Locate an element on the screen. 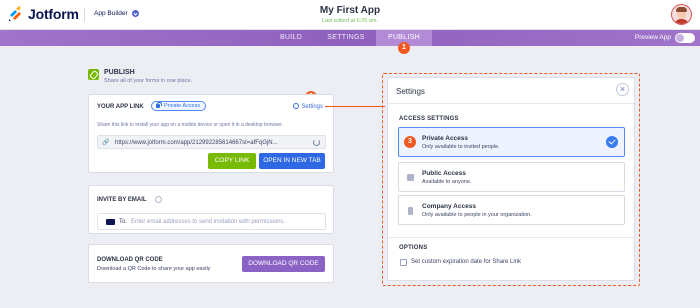 This screenshot has height=308, width=700. check-icon is located at coordinates (612, 142).